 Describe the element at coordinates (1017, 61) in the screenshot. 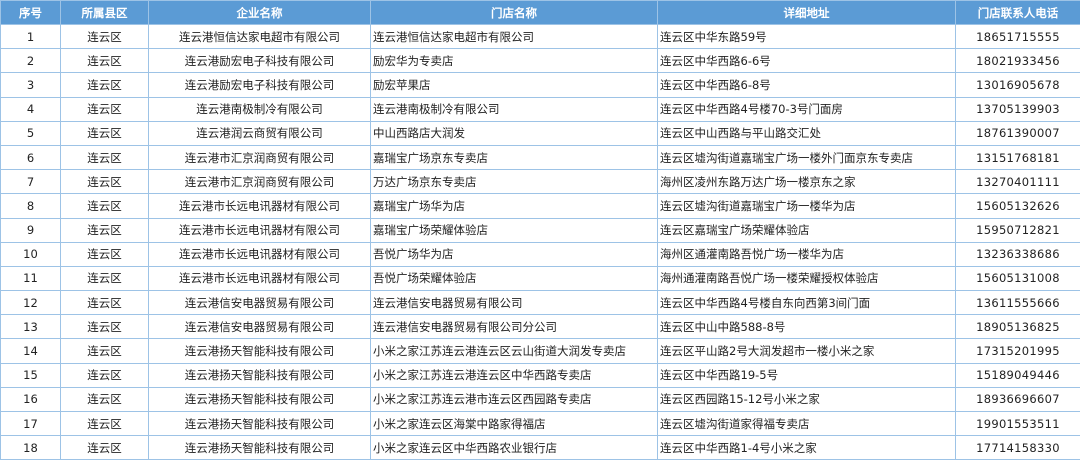

I see `contact-phone-cell: 18021933456` at that location.